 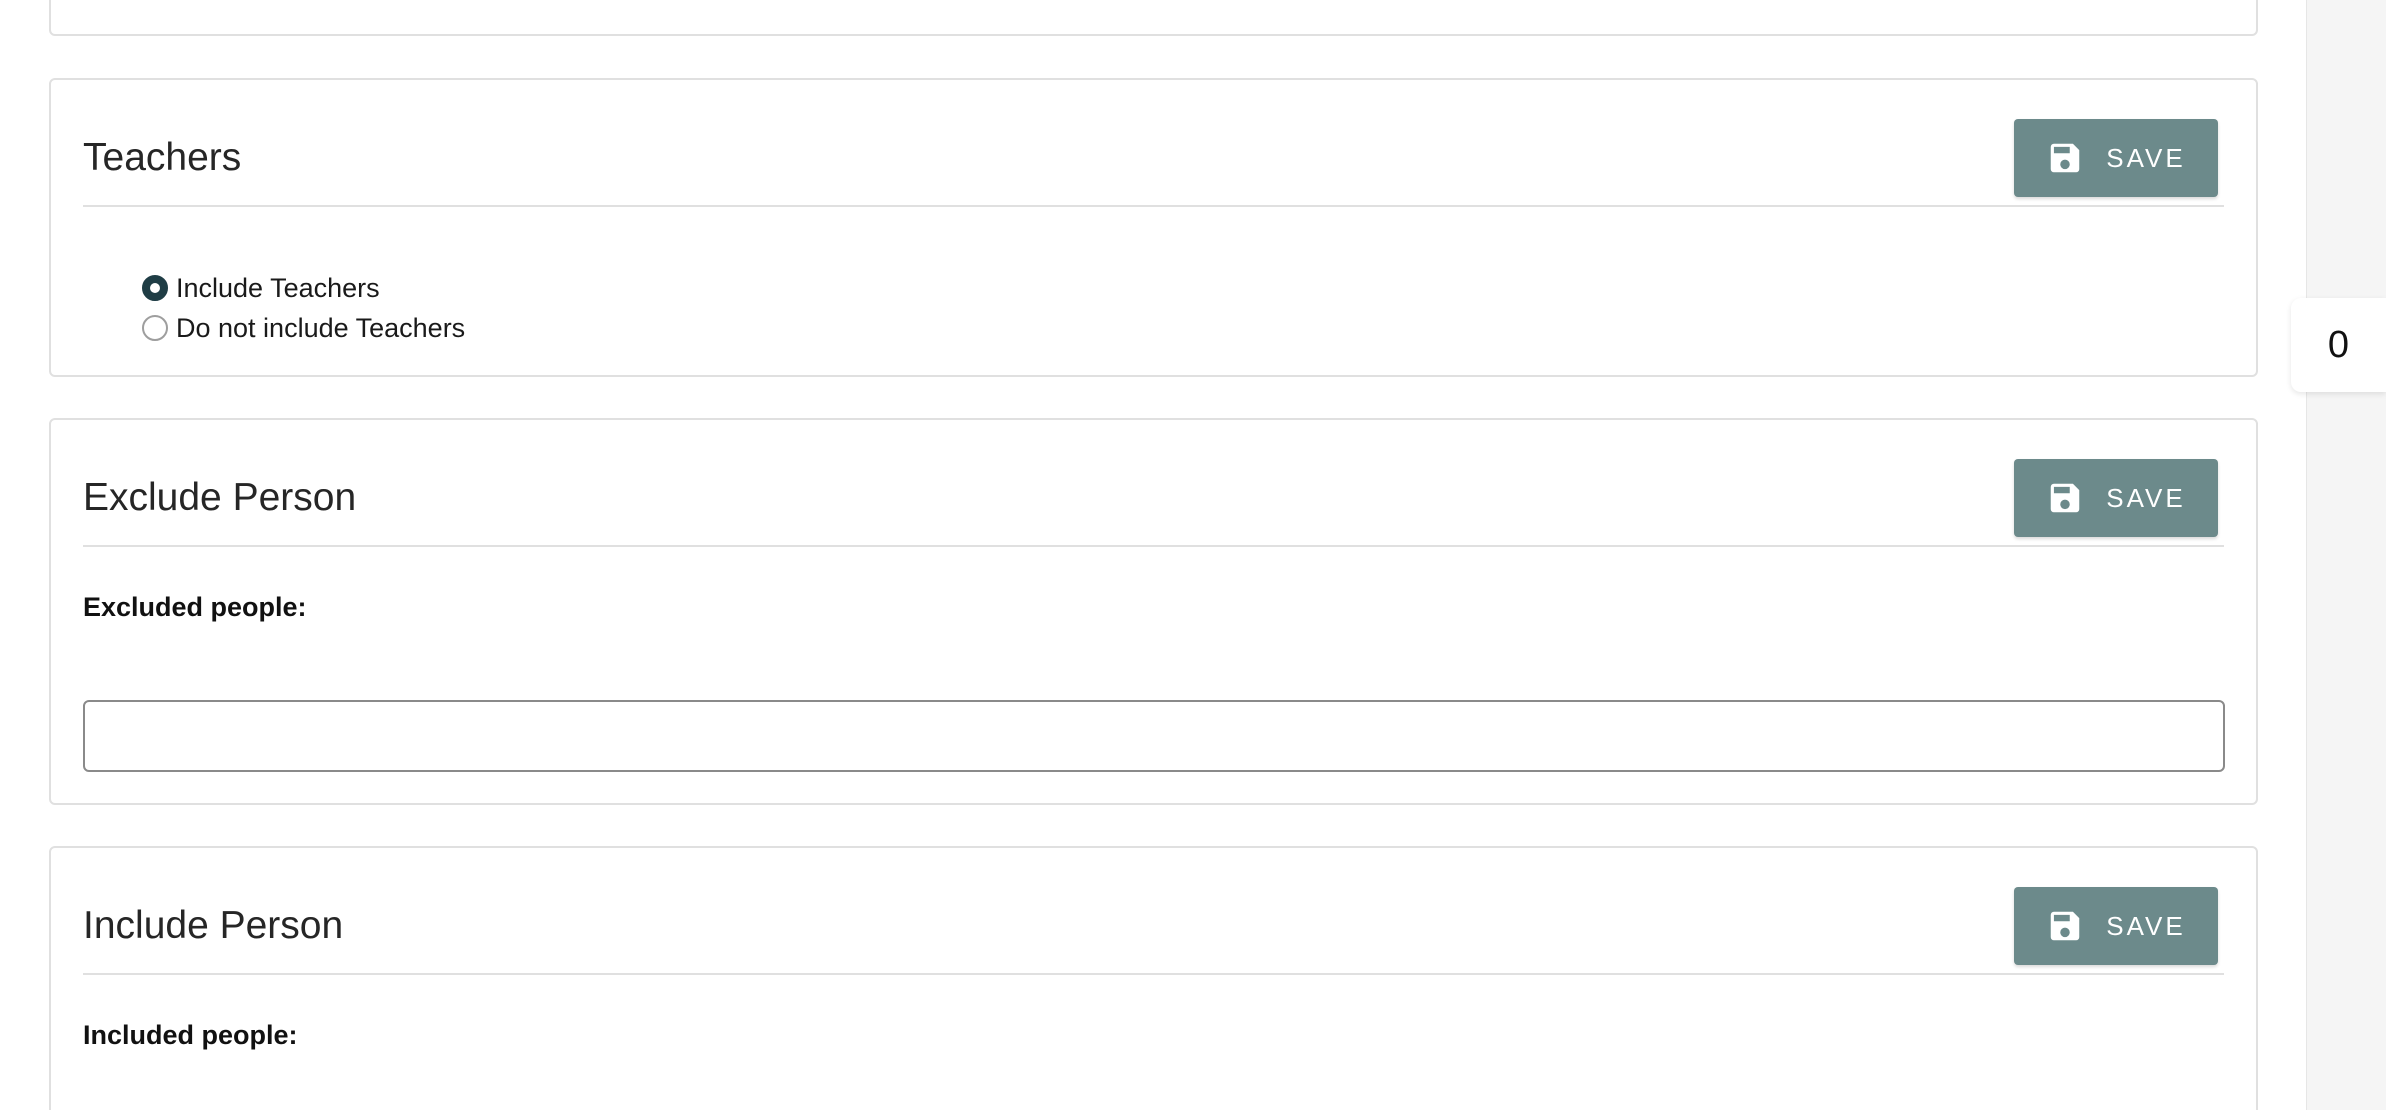 I want to click on teachers-save-button: SAVE, so click(x=2116, y=158).